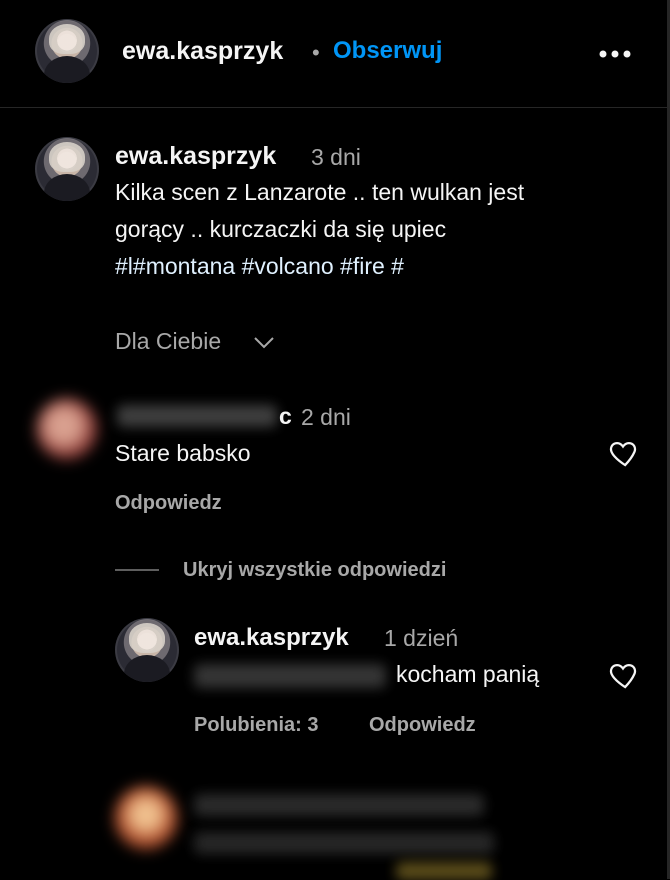 The width and height of the screenshot is (670, 880). What do you see at coordinates (339, 805) in the screenshot?
I see `blurred-reply-username` at bounding box center [339, 805].